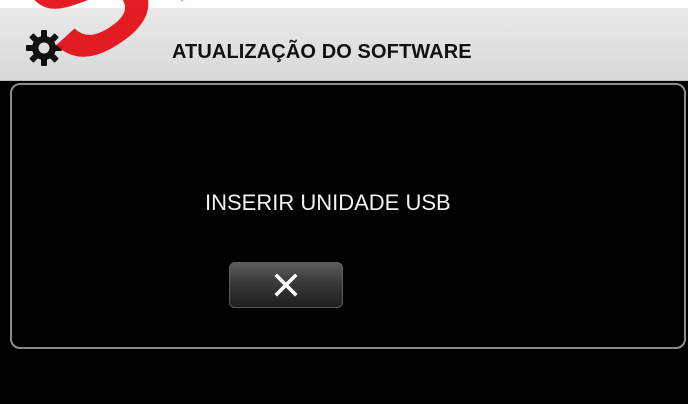  Describe the element at coordinates (44, 48) in the screenshot. I see `gear-icon` at that location.